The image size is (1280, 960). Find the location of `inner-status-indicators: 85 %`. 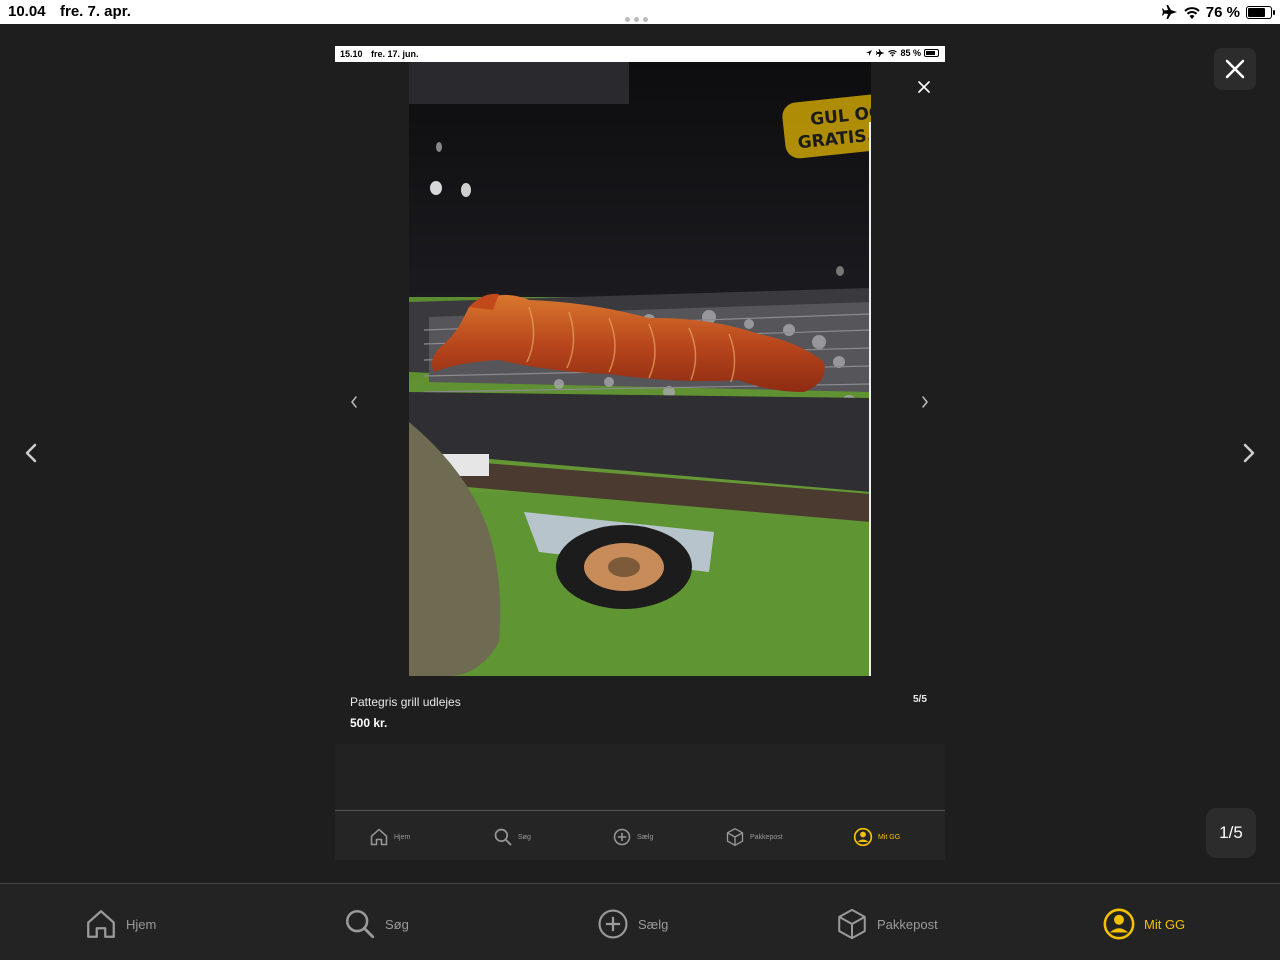

inner-status-indicators: 85 % is located at coordinates (902, 53).